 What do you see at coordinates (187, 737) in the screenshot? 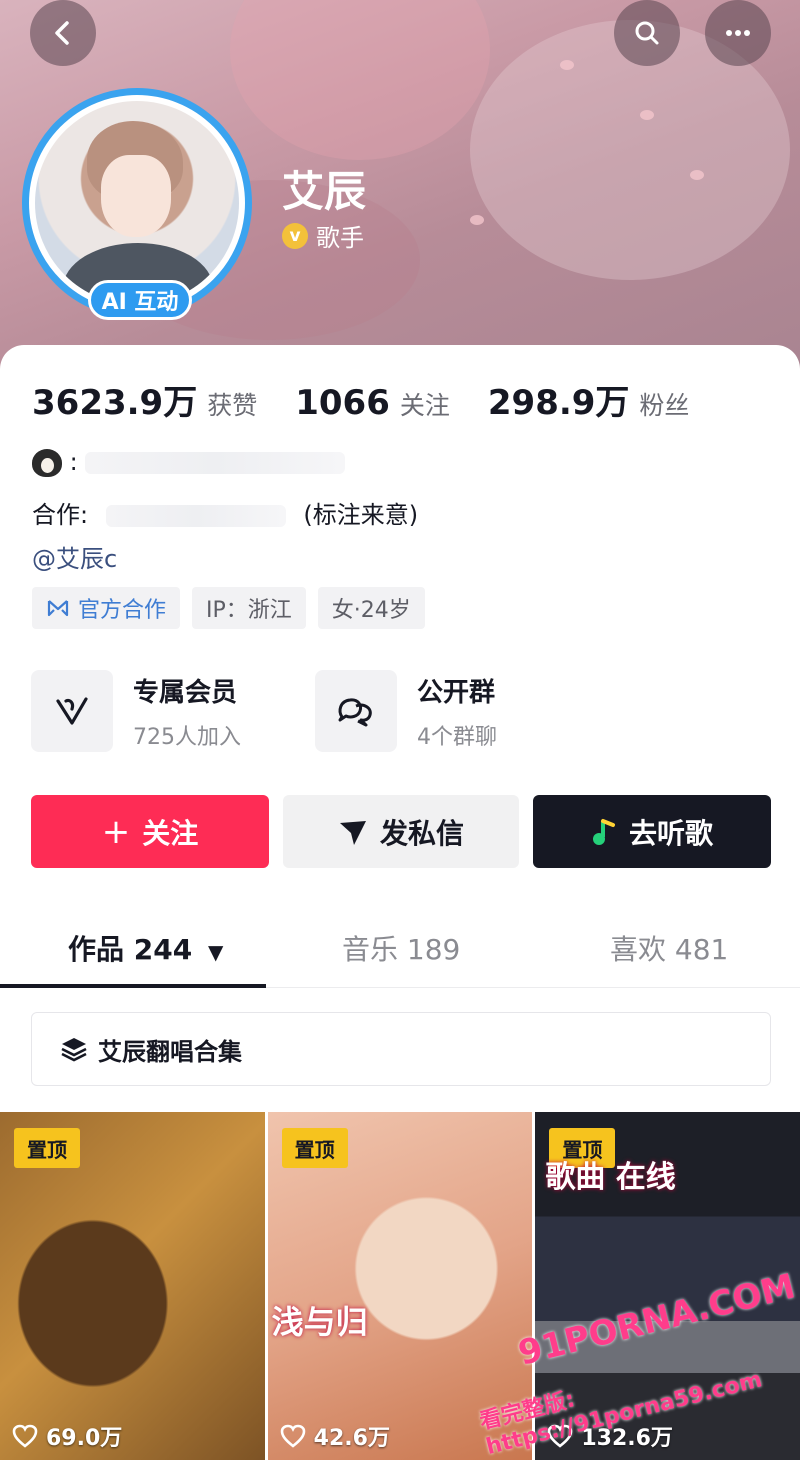
I see `feature-subtitle: 725人加入` at bounding box center [187, 737].